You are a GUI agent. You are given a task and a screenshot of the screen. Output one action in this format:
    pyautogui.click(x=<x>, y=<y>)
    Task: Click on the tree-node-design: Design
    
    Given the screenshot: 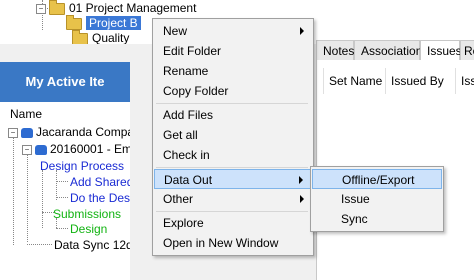 What is the action you would take?
    pyautogui.click(x=88, y=229)
    